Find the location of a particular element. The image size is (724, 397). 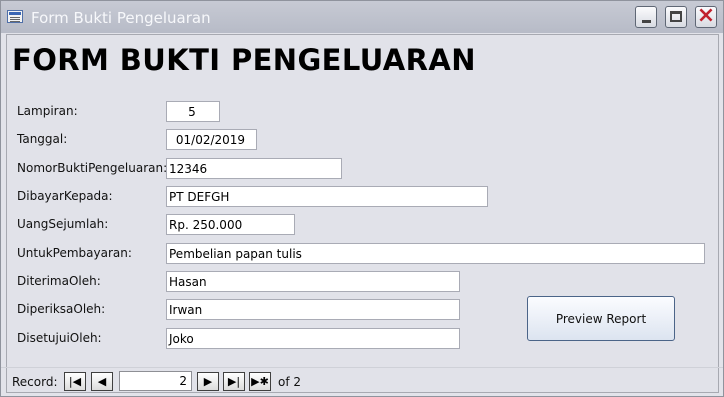

uang-sejumlah-field: Rp. 250.000 is located at coordinates (230, 224).